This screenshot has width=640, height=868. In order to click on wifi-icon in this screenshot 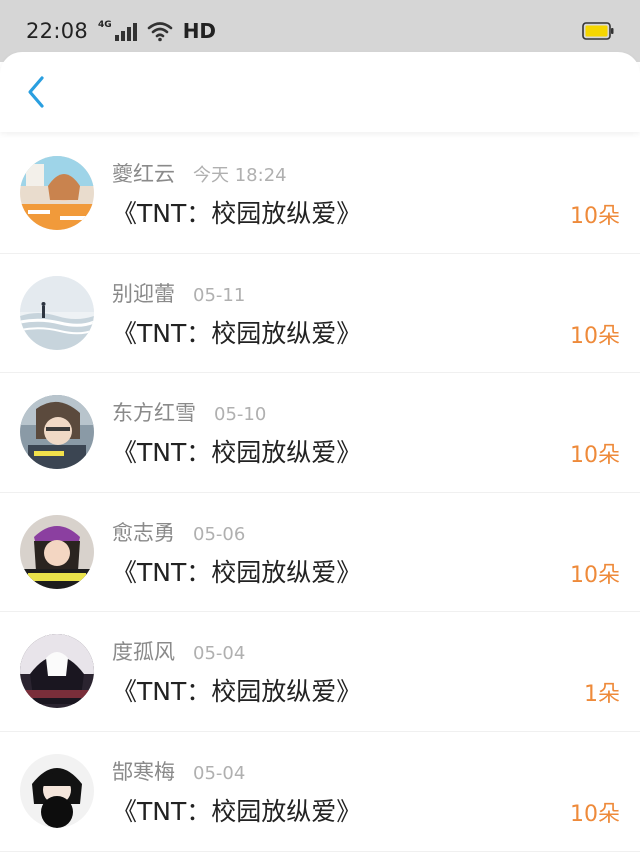, I will do `click(159, 32)`.